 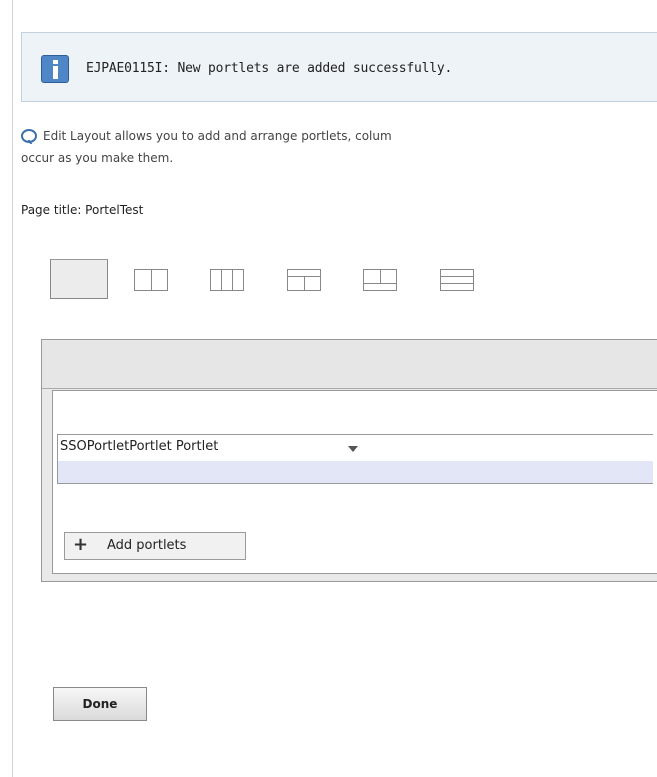 What do you see at coordinates (55, 69) in the screenshot?
I see `info-icon` at bounding box center [55, 69].